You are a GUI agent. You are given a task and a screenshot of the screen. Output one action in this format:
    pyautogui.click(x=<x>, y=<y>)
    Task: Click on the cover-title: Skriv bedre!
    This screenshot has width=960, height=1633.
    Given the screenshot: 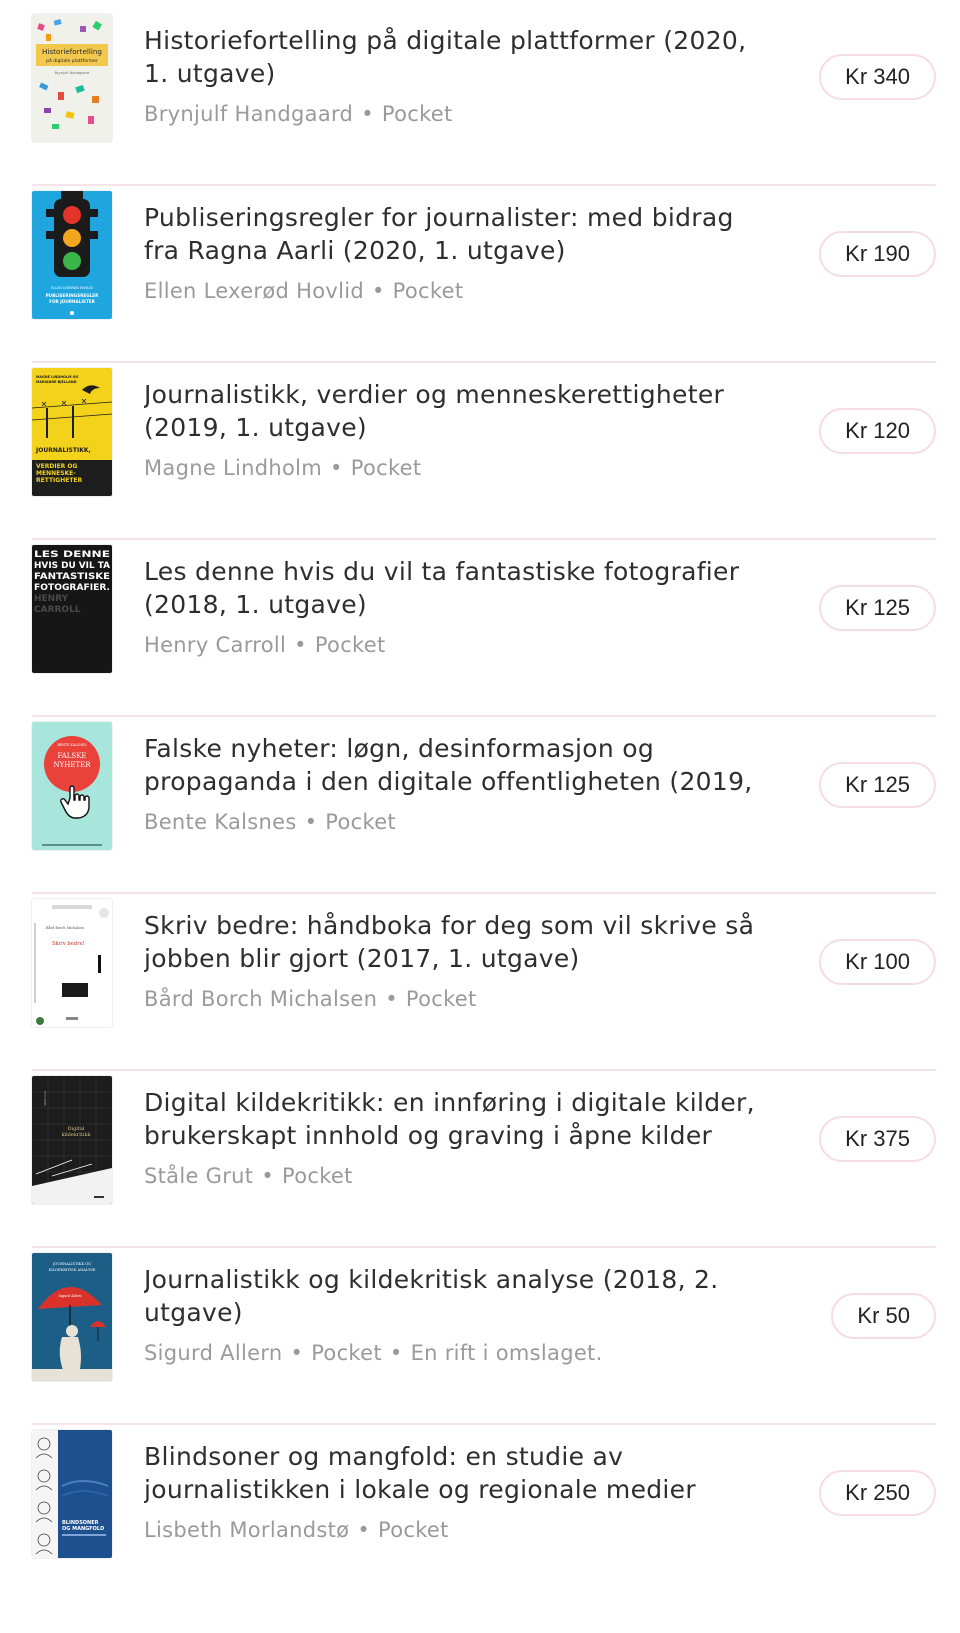 What is the action you would take?
    pyautogui.click(x=68, y=944)
    